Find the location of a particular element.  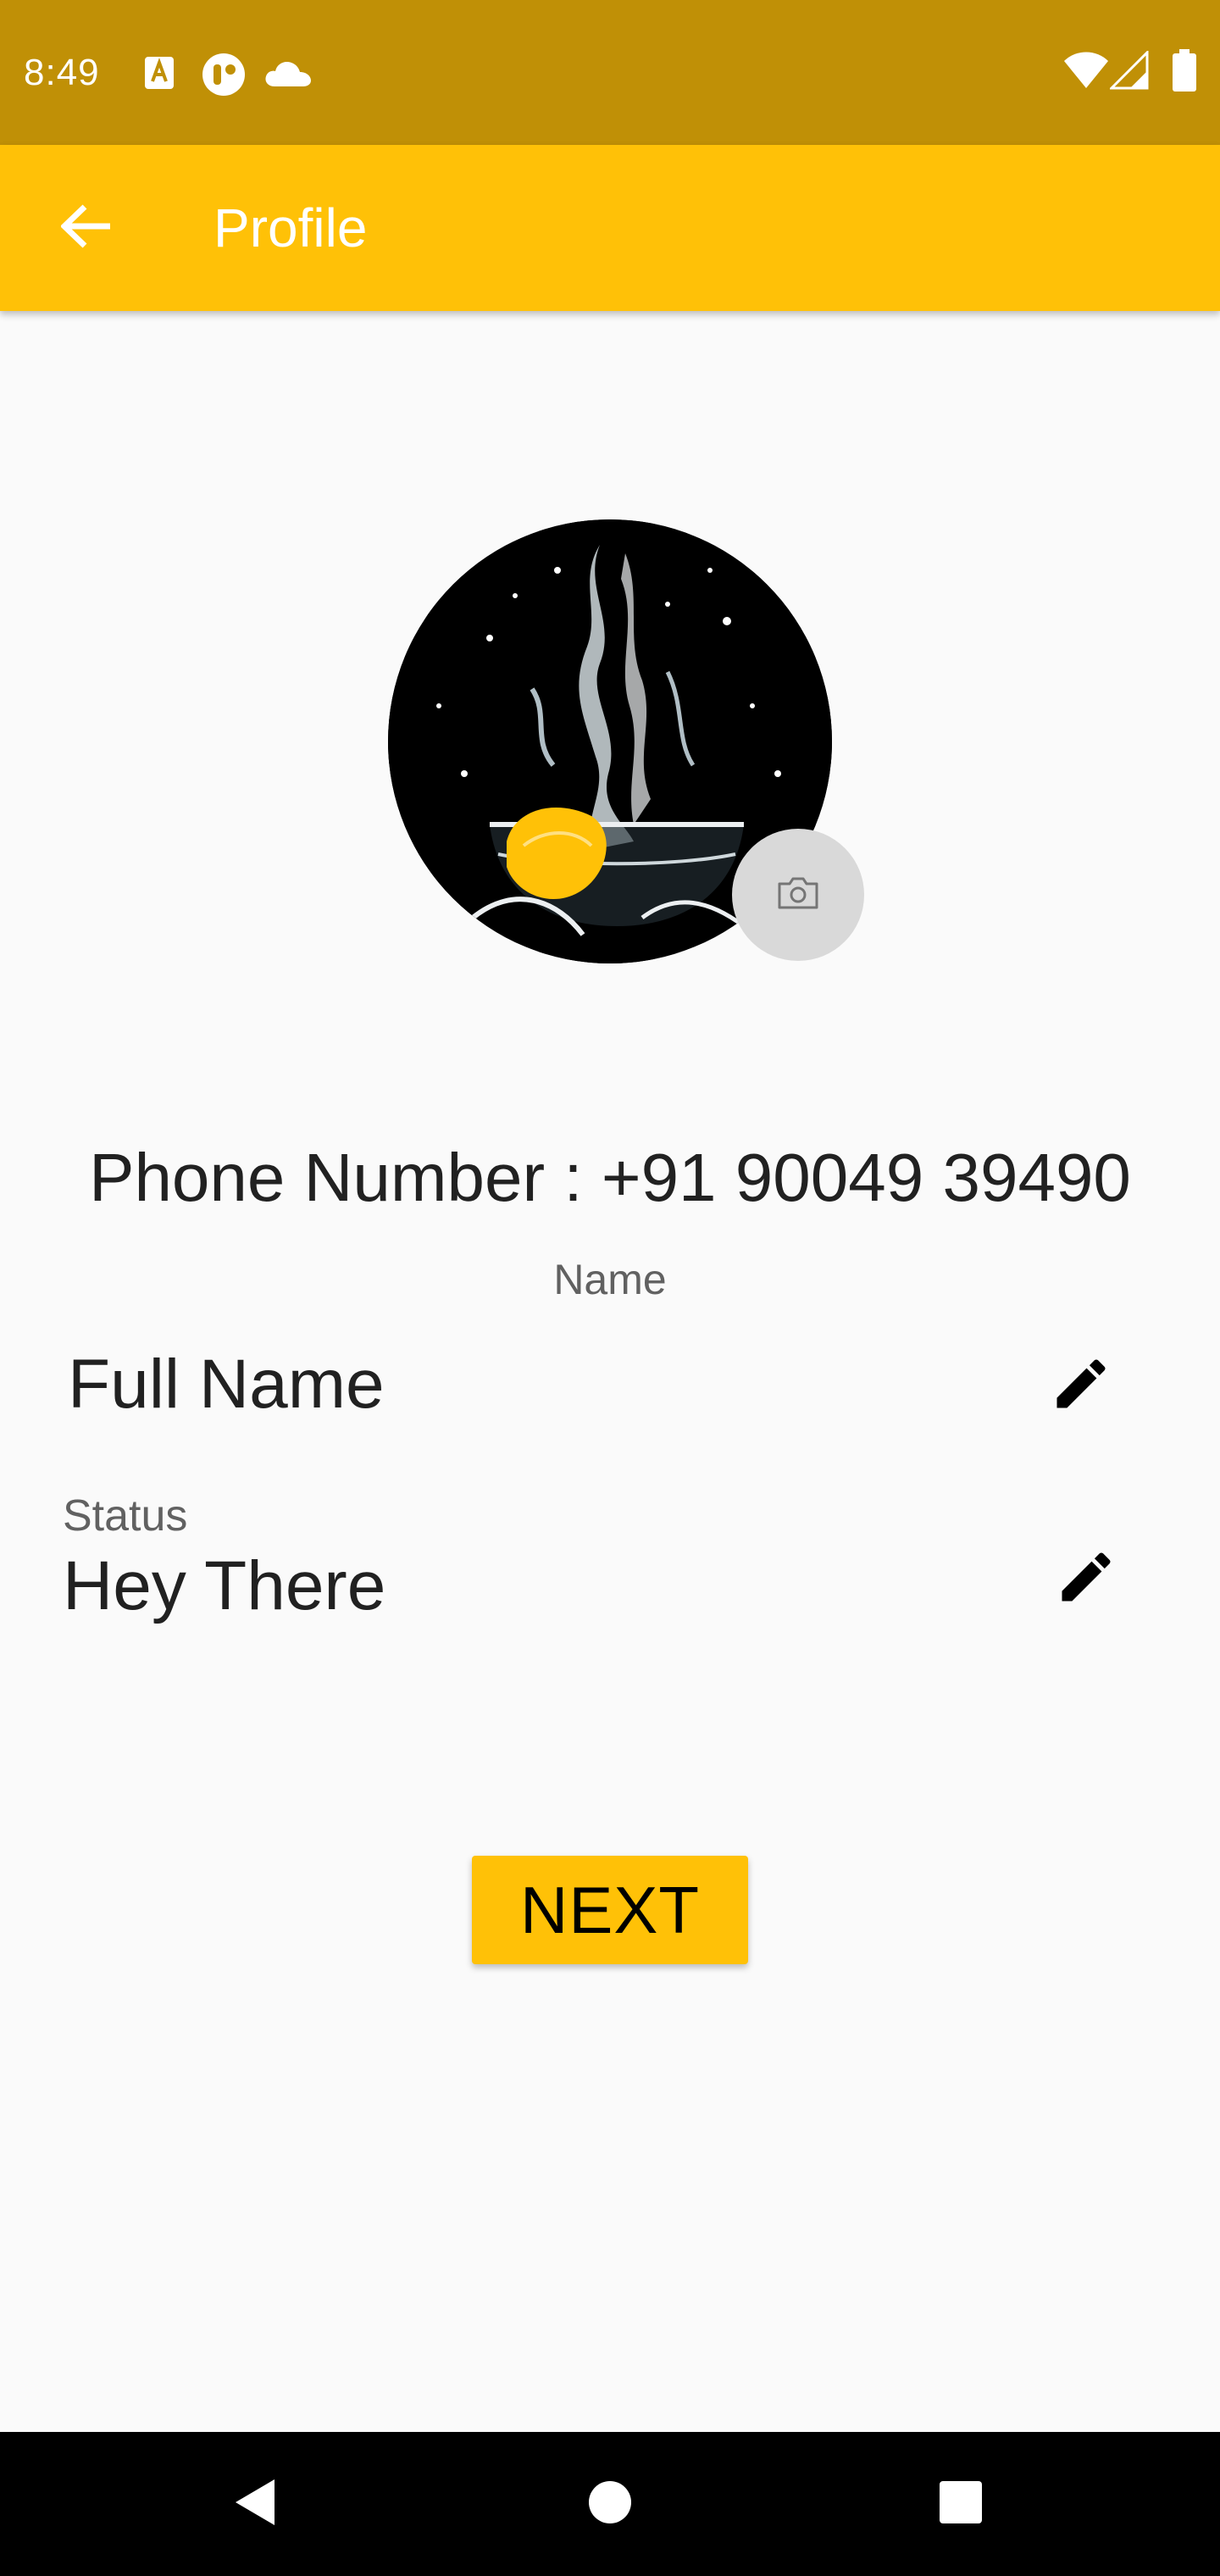

triangle-back-icon is located at coordinates (254, 2504).